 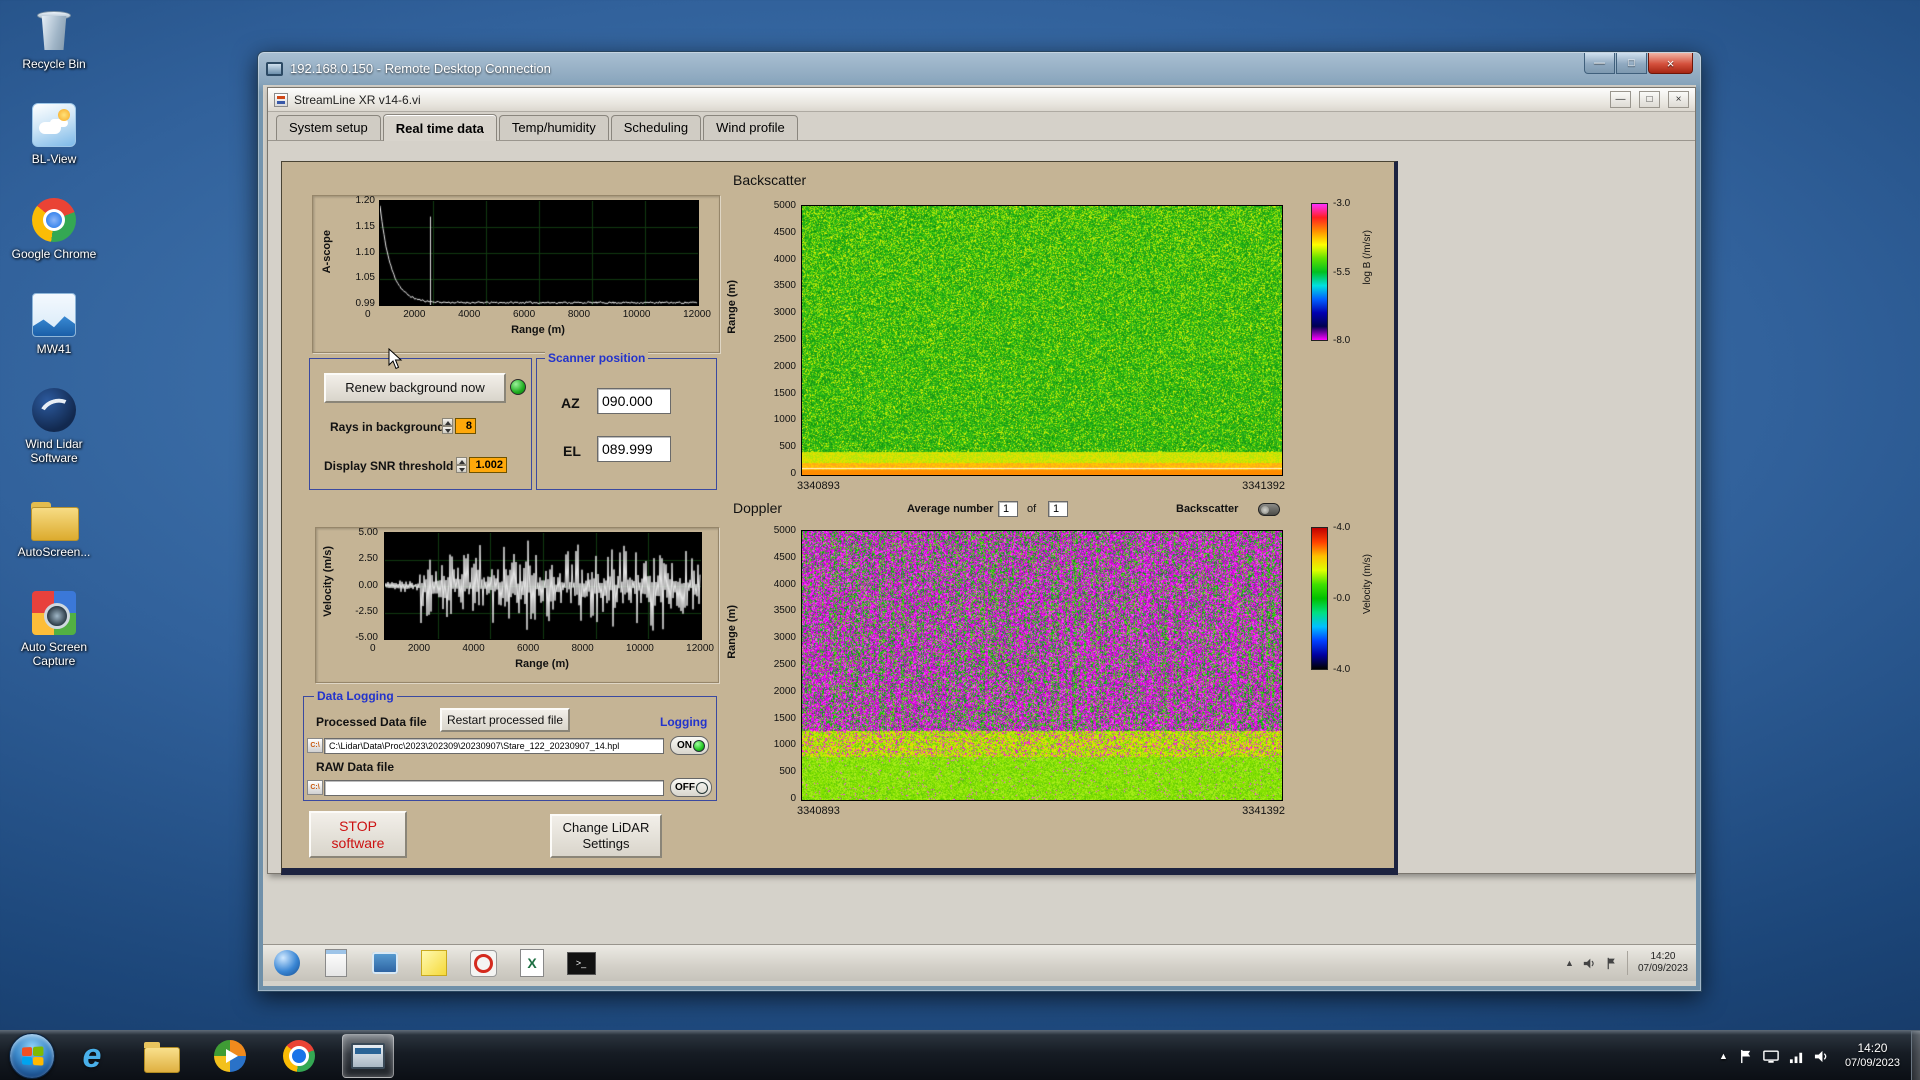 I want to click on desktop-icon-wind-lidar-software: Wind Lidar Software, so click(x=54, y=426).